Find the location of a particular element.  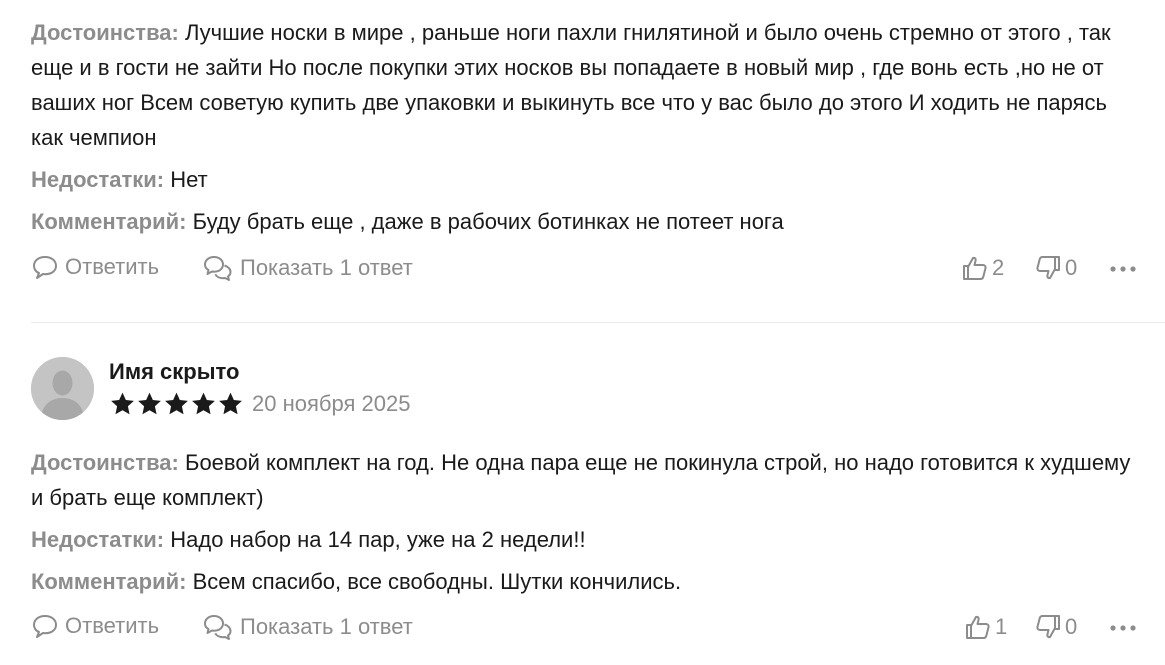

review-2-author: Имя скрыто 20 ноября 2025 is located at coordinates (281, 389).